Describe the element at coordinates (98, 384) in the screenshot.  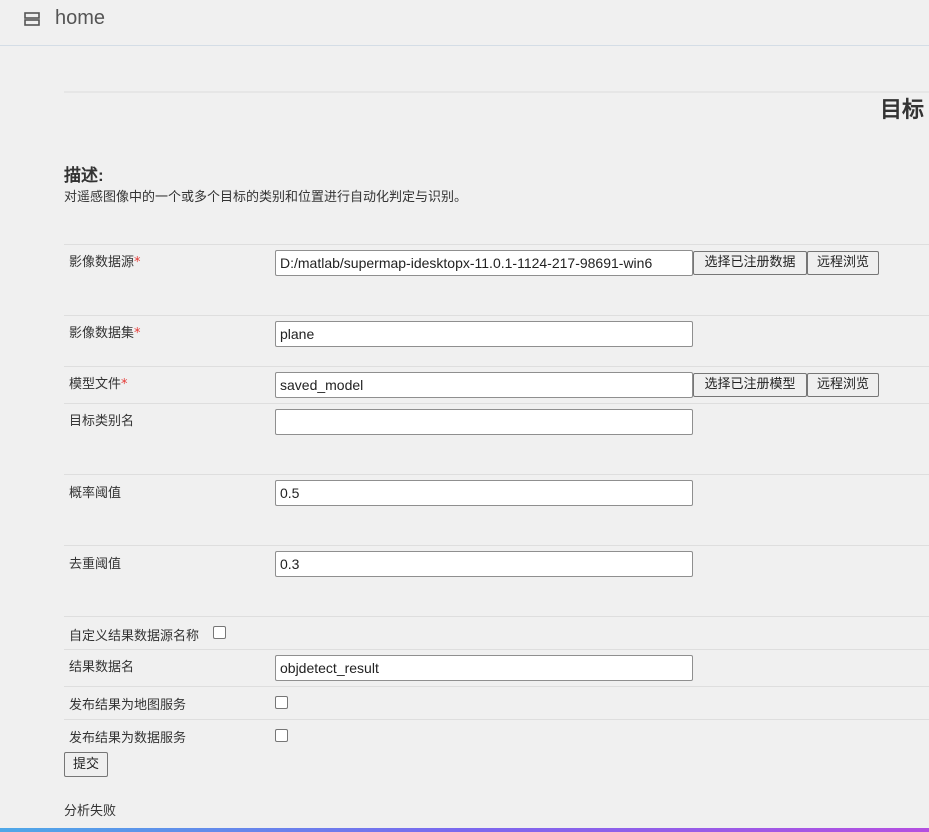
I see `model-file-label: 模型文件*` at that location.